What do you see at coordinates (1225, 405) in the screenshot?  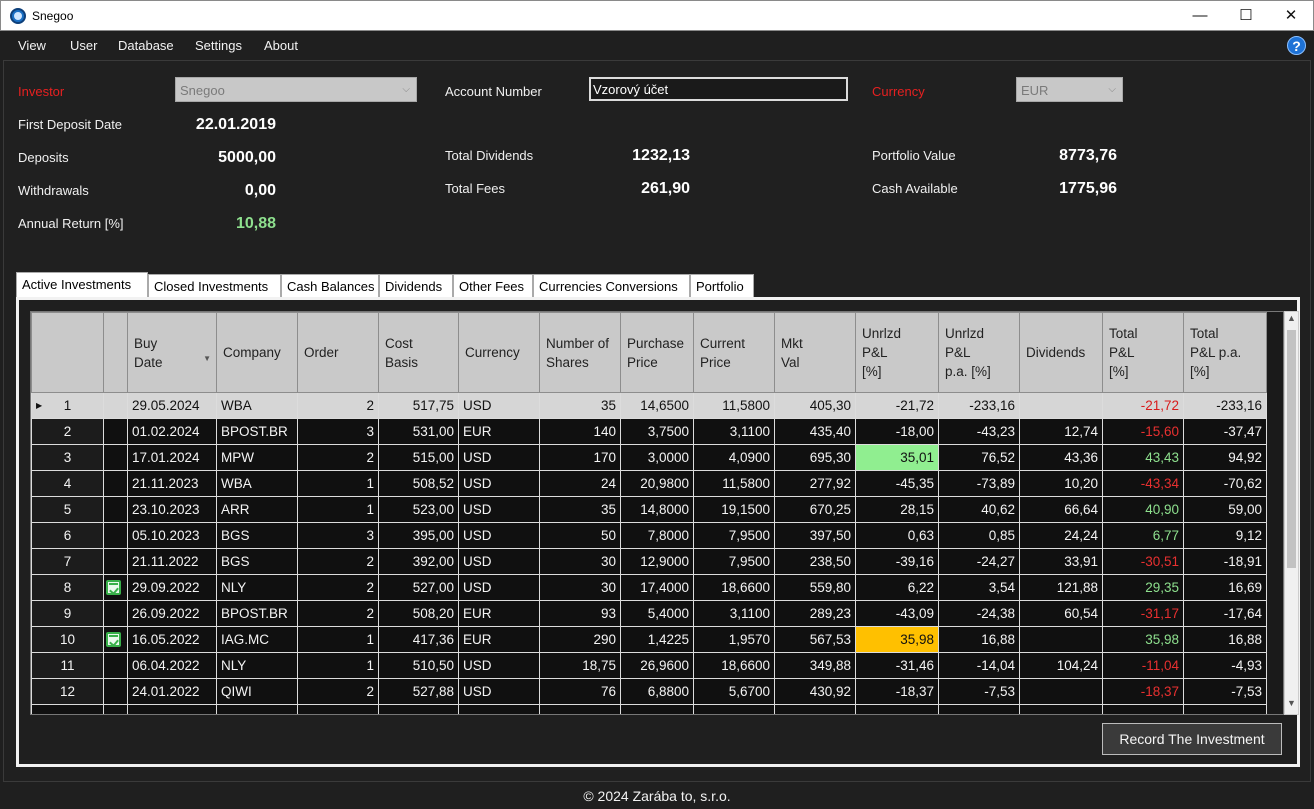 I see `cell-total-pl-pa: -233,16` at bounding box center [1225, 405].